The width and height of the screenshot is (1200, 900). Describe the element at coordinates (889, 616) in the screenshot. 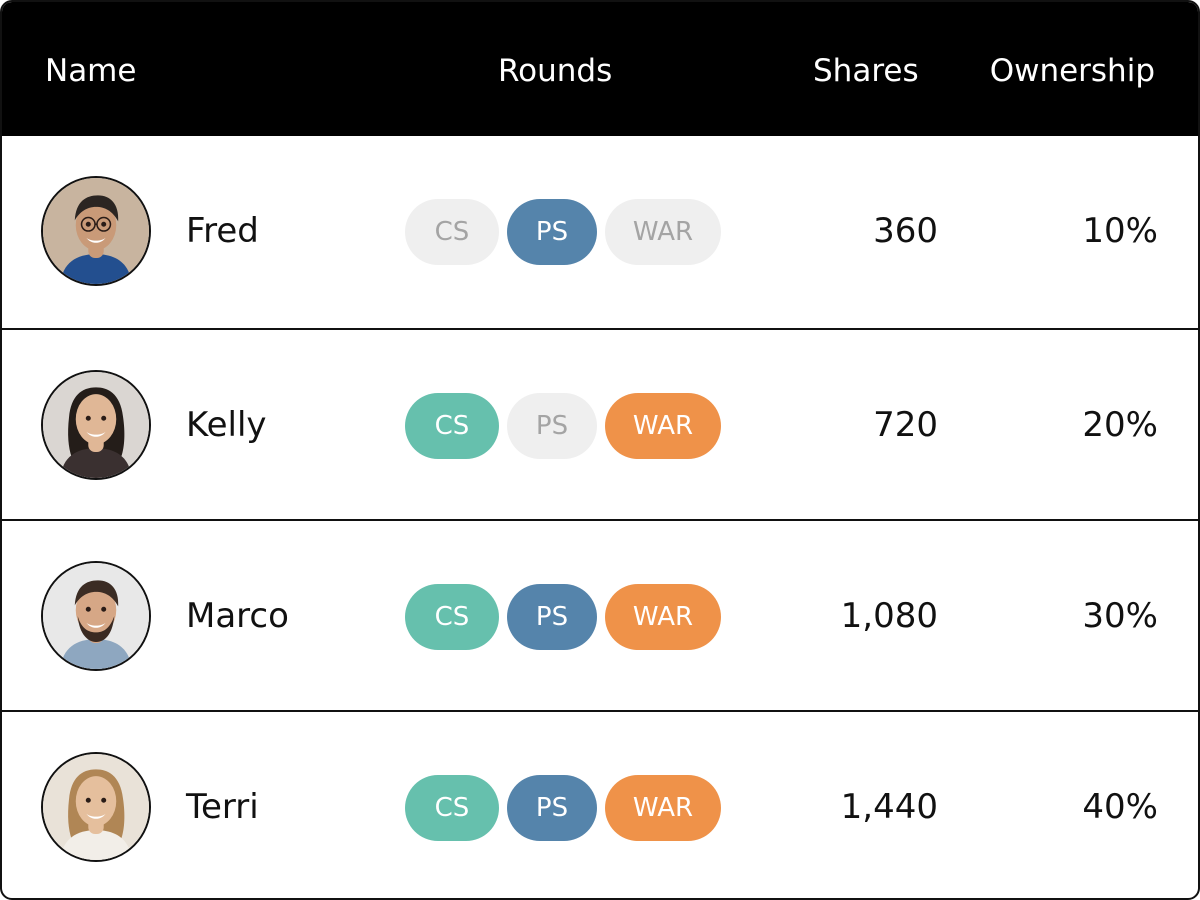

I see `shares-value: 1,080` at that location.